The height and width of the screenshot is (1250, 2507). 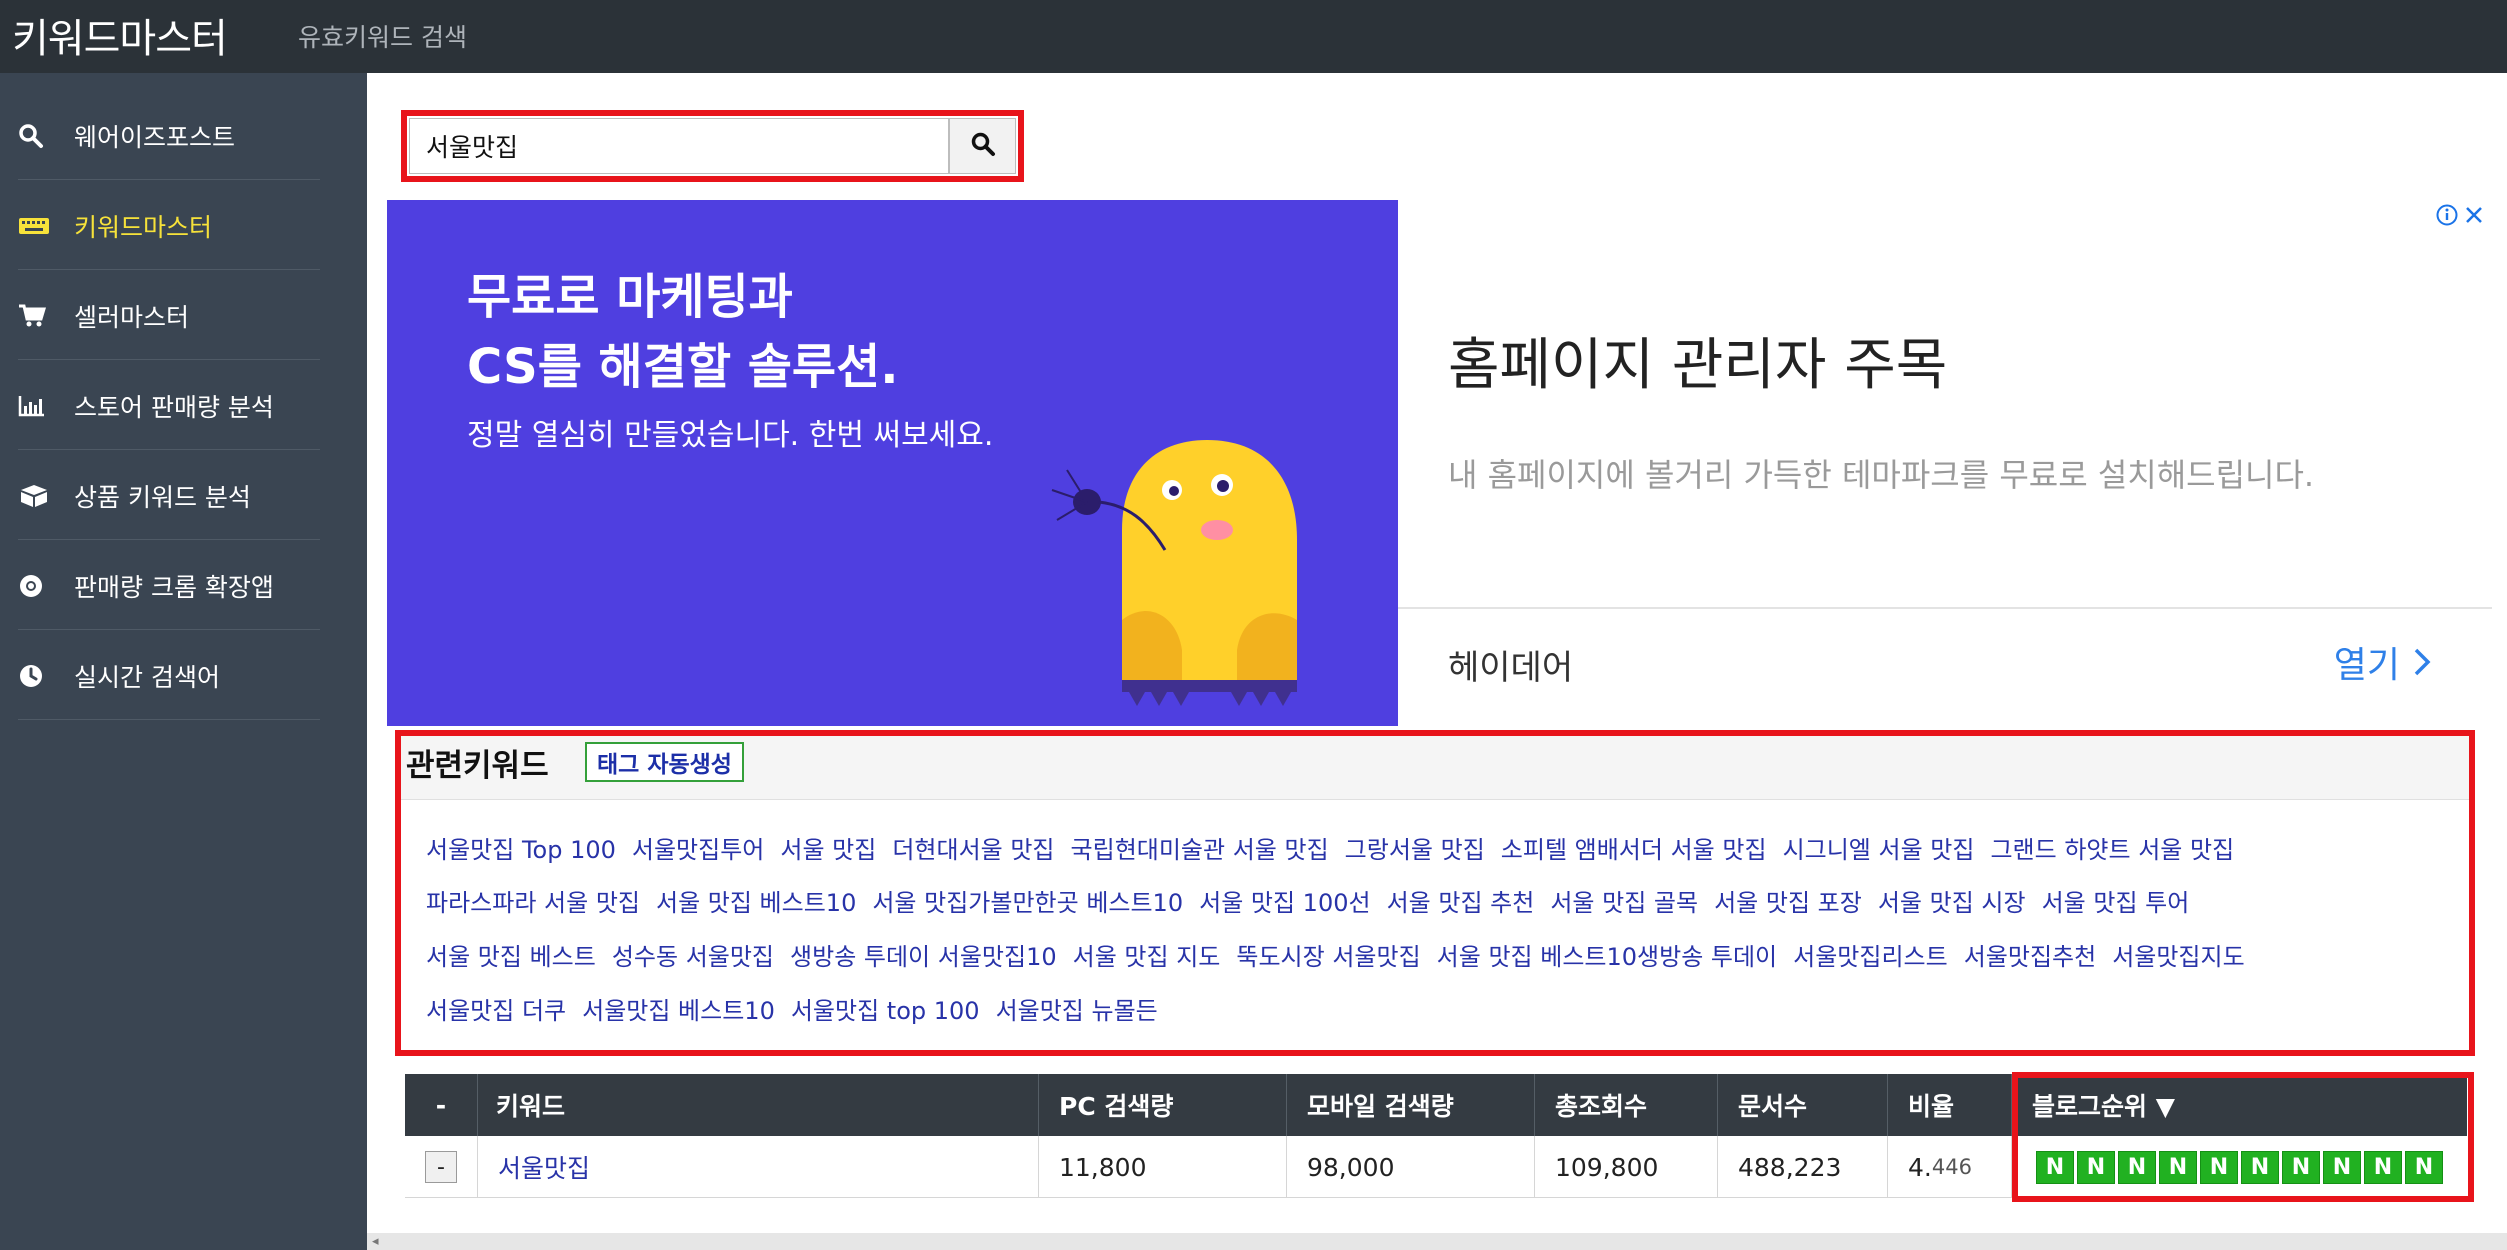 I want to click on chevron-right-icon, so click(x=2422, y=662).